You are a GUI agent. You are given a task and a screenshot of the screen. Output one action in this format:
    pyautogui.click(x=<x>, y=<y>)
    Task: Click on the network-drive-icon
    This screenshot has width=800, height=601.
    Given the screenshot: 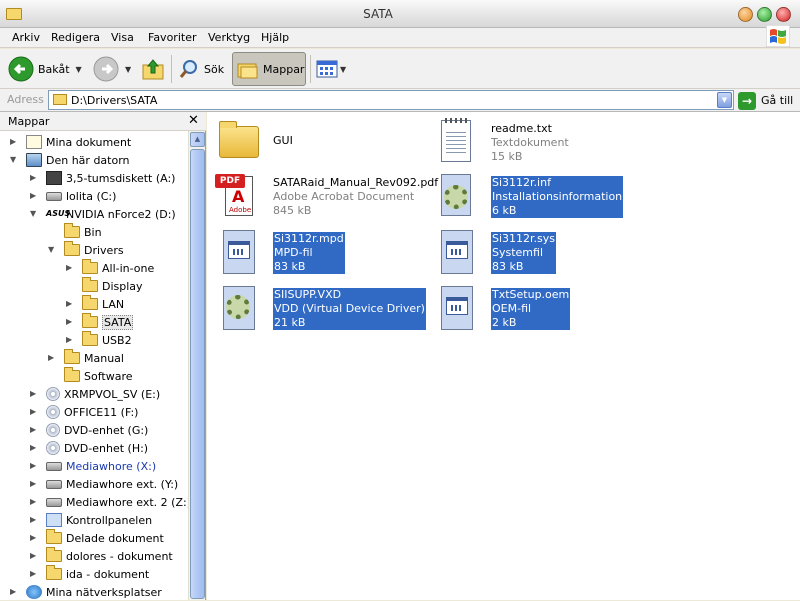 What is the action you would take?
    pyautogui.click(x=54, y=484)
    